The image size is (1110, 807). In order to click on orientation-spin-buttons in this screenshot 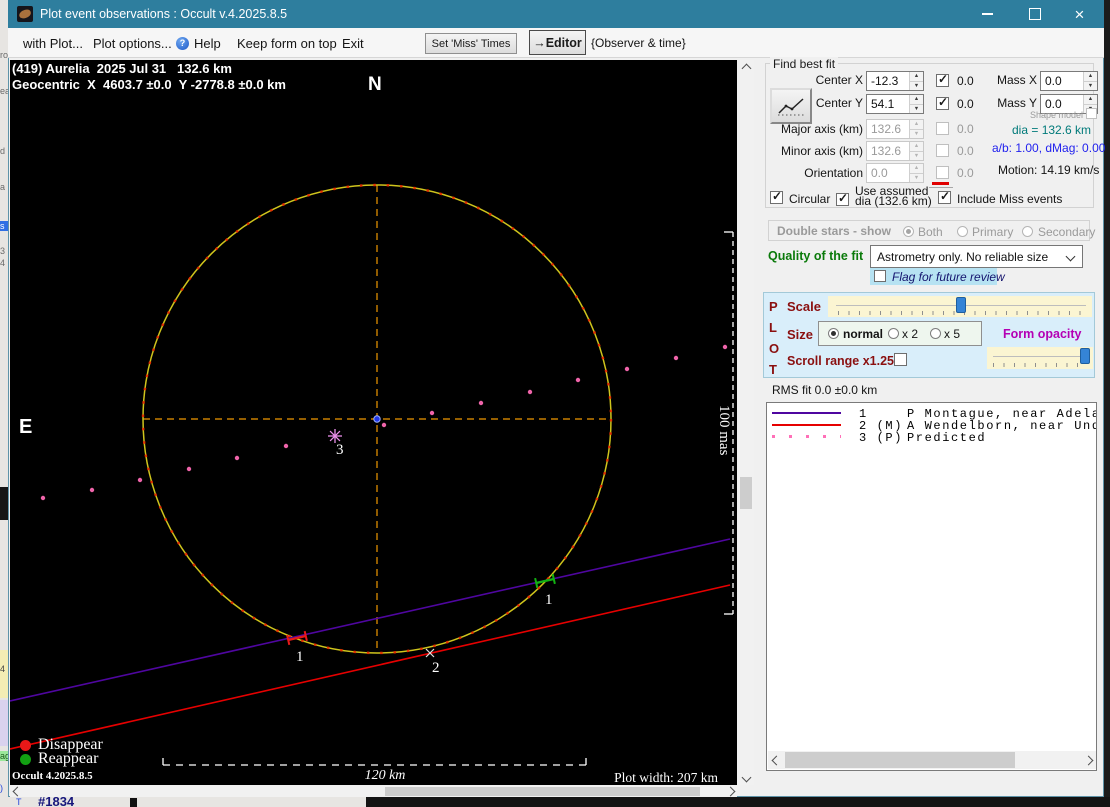, I will do `click(916, 173)`.